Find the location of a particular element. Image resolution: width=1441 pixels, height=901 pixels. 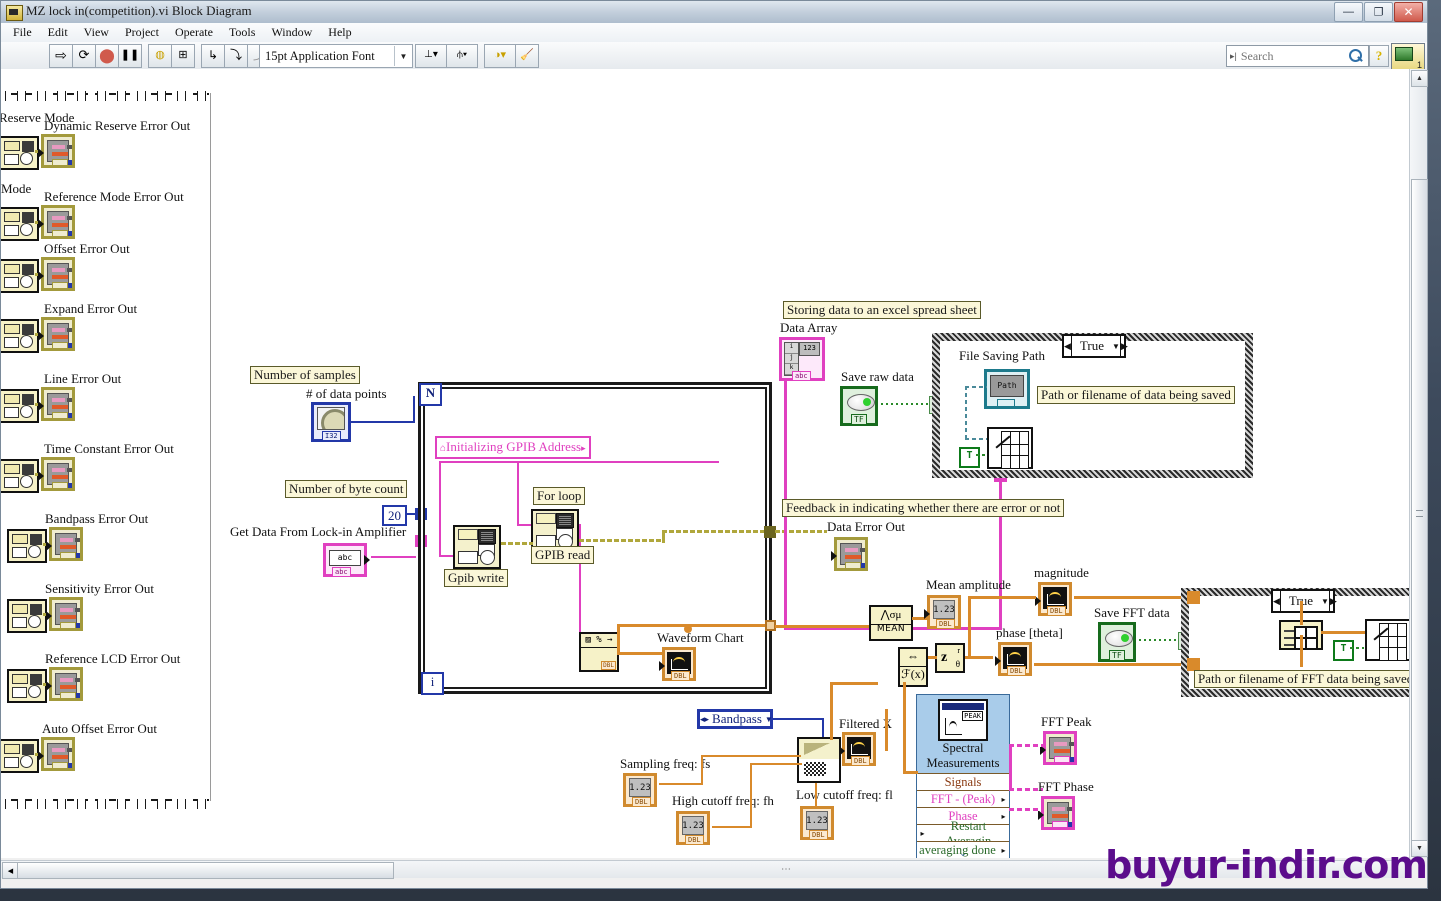

menu-item-file: File is located at coordinates (22, 32).